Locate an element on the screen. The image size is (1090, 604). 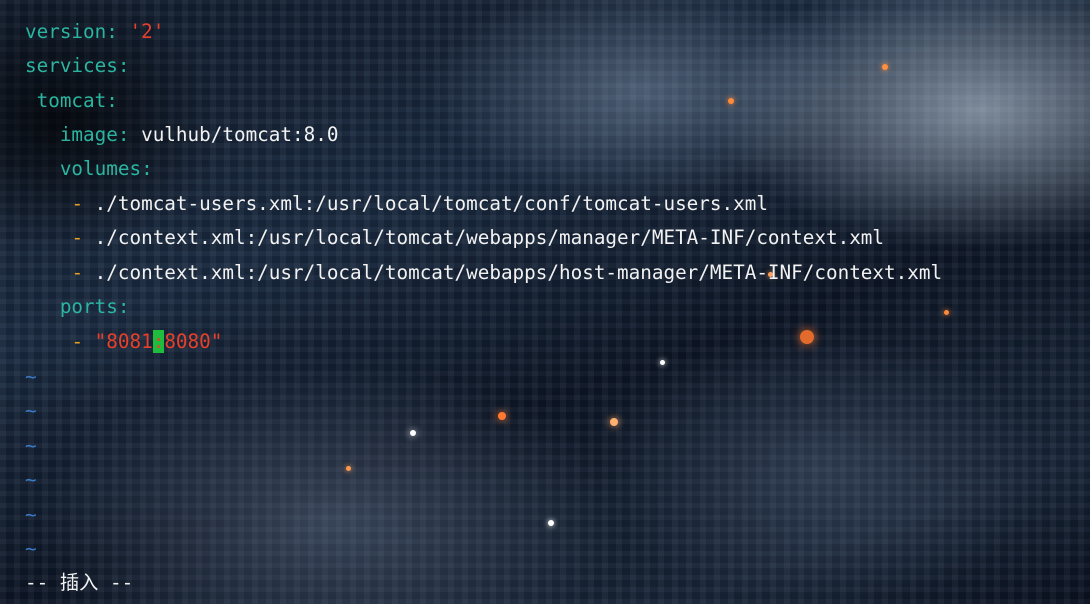
yaml-key: services is located at coordinates (71, 65).